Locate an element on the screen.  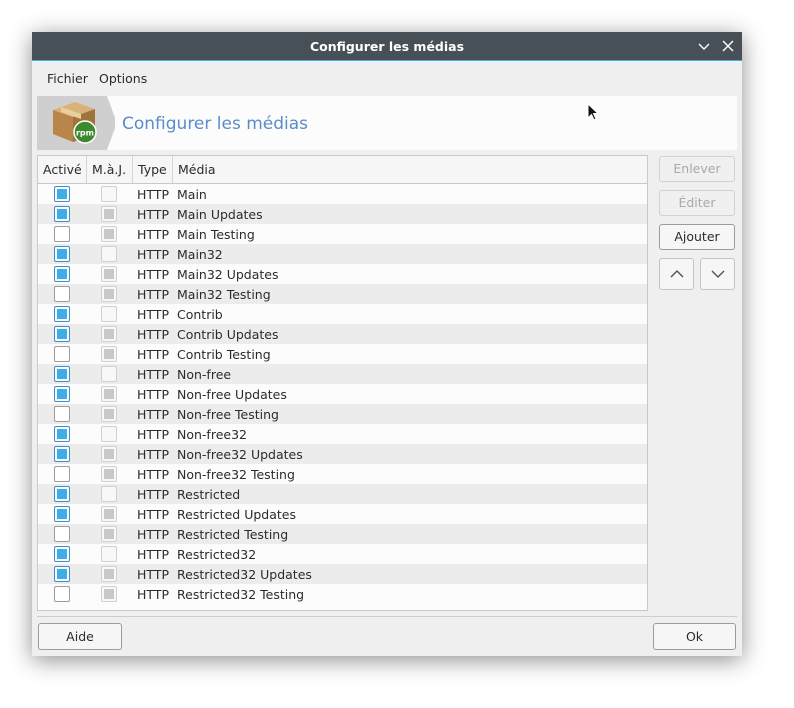
table-header: Activé M.à.J. Type Média is located at coordinates (342, 170).